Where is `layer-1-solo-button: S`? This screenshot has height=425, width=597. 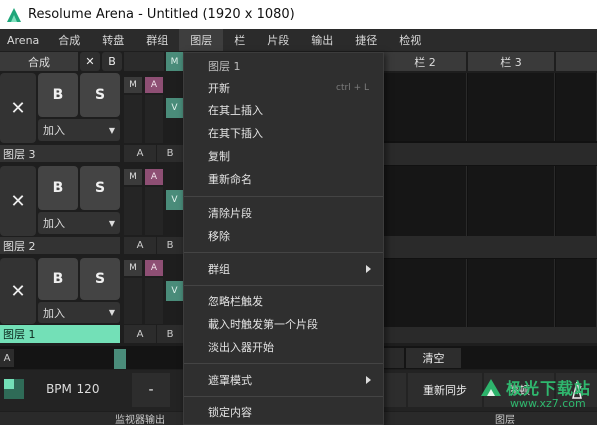 layer-1-solo-button: S is located at coordinates (100, 279).